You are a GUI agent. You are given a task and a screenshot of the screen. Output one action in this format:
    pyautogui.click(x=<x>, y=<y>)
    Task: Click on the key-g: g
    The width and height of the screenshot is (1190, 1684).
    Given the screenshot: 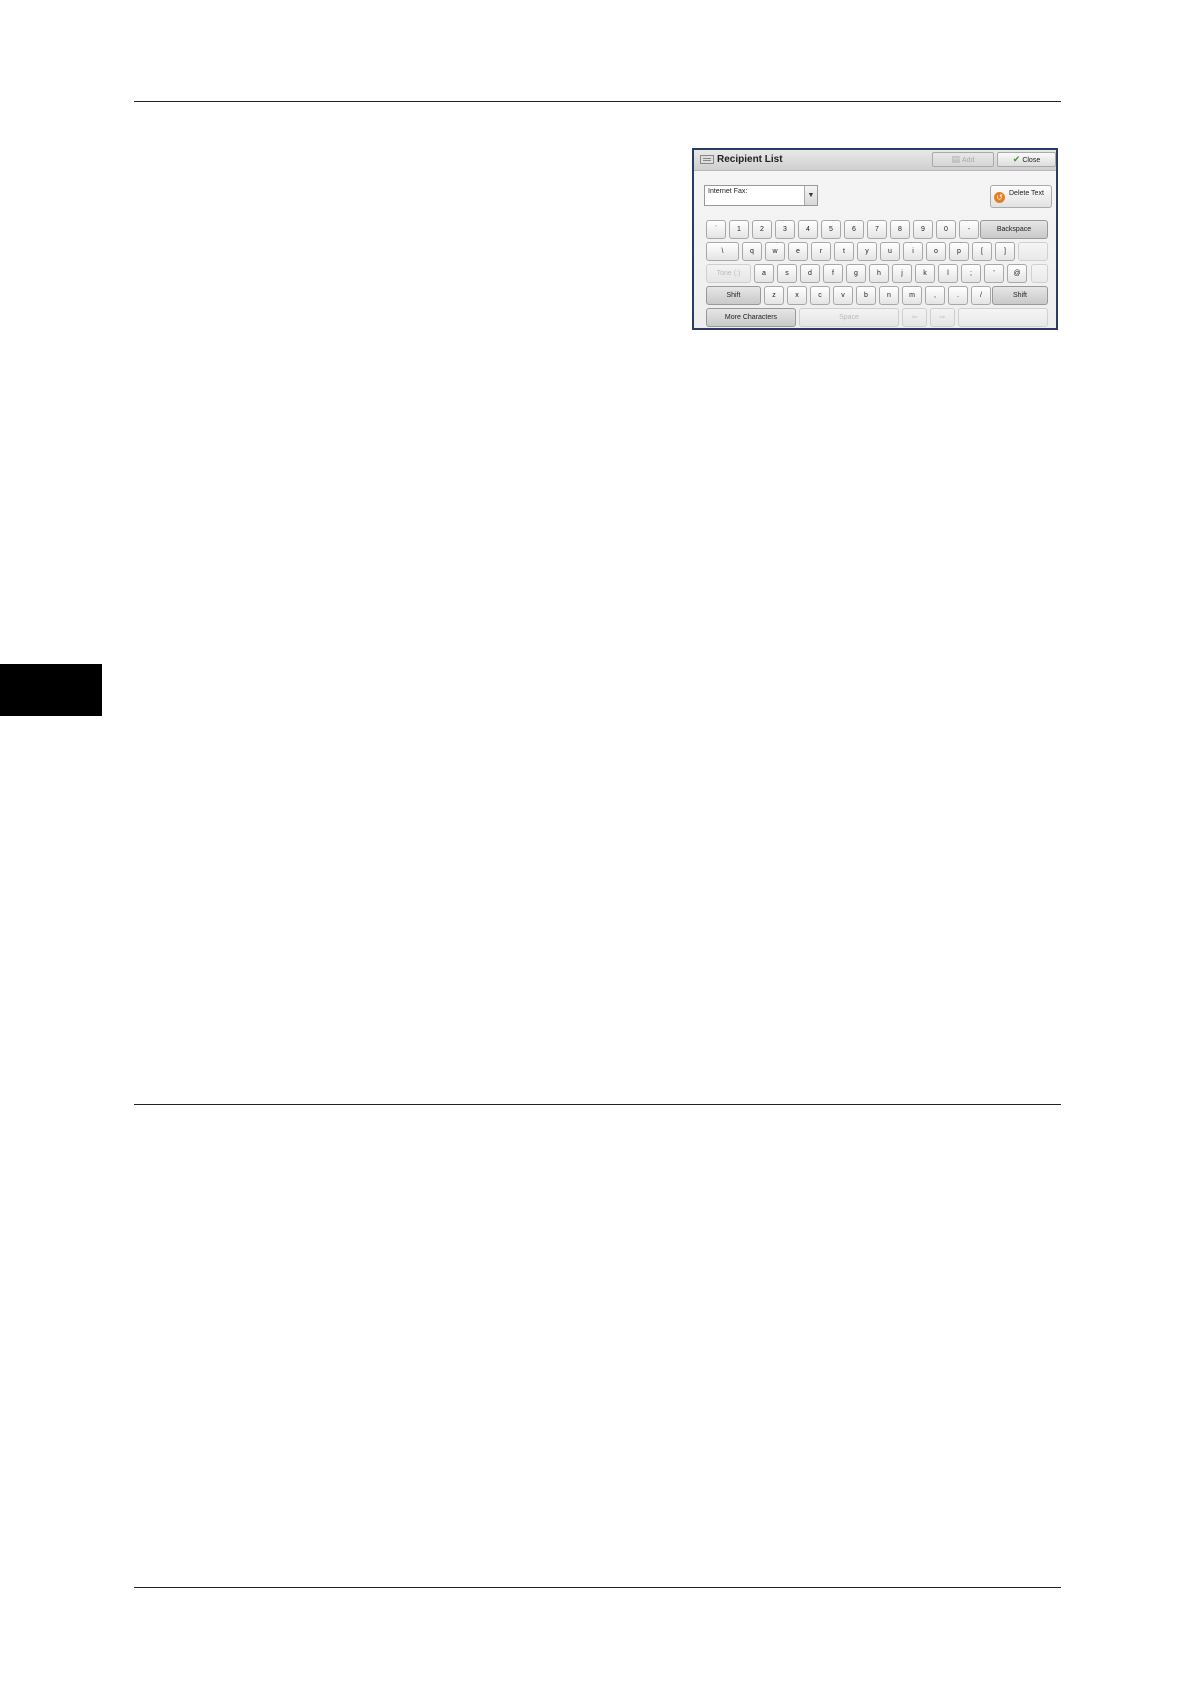 What is the action you would take?
    pyautogui.click(x=856, y=273)
    